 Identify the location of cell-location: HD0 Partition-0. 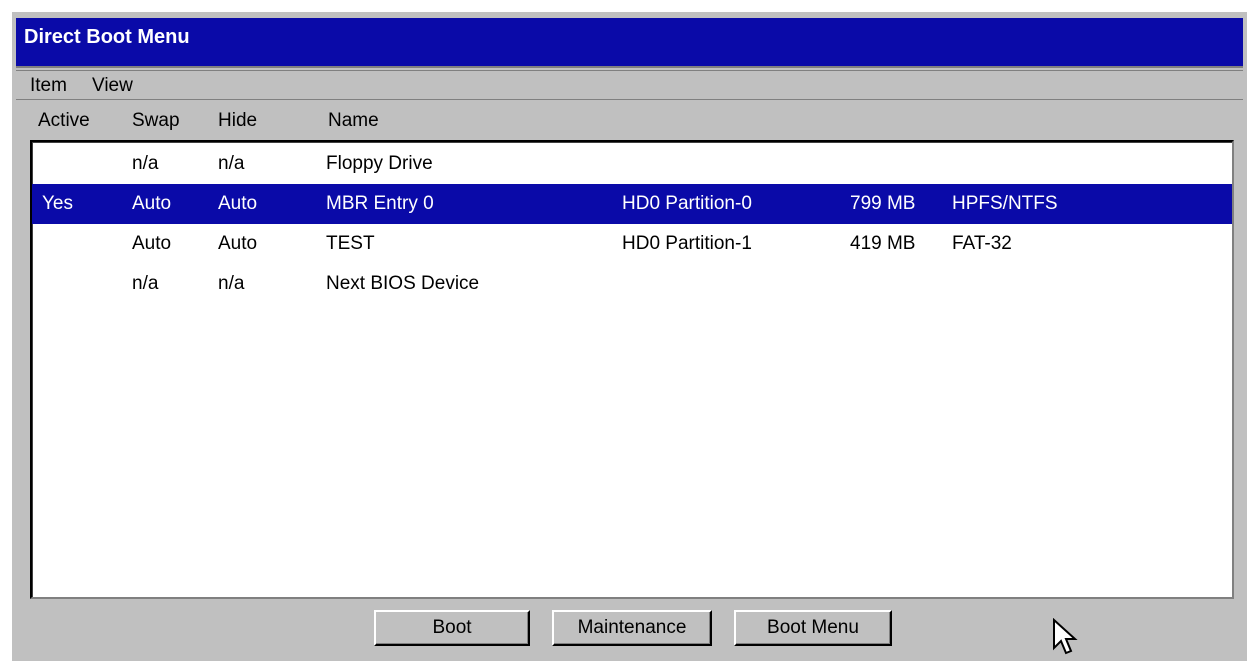
(687, 203).